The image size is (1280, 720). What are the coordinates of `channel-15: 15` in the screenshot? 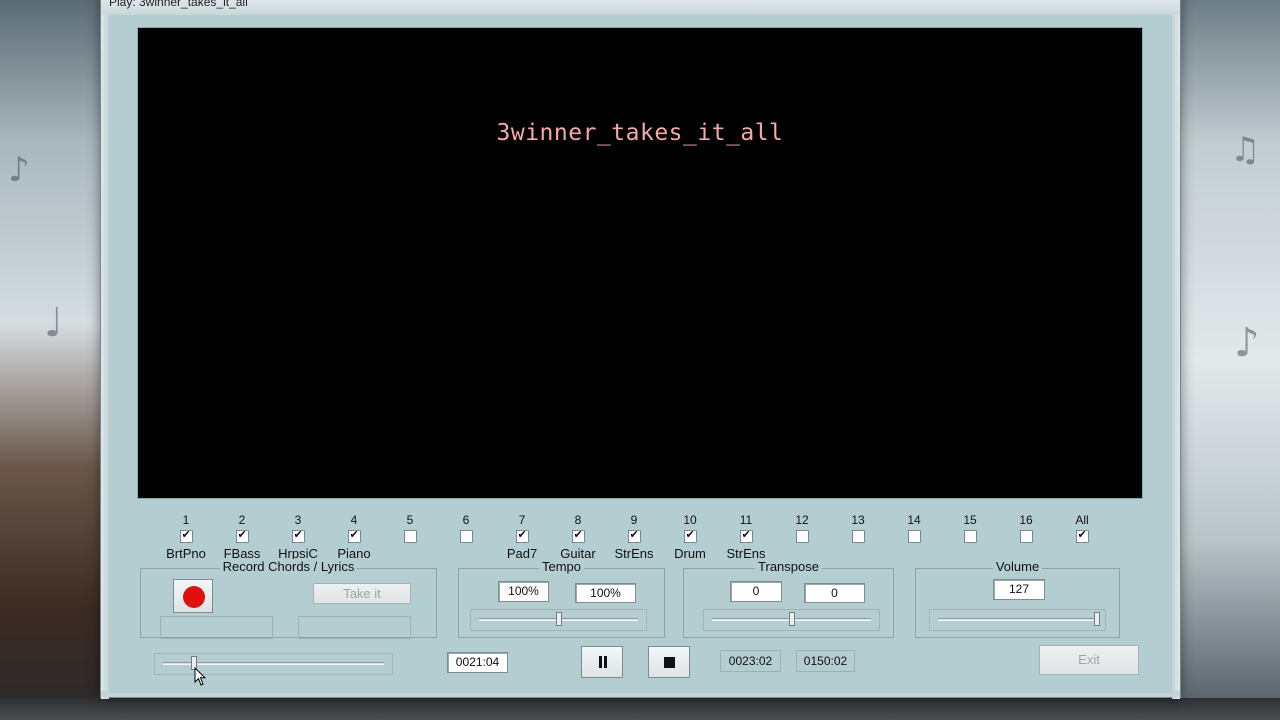 It's located at (970, 536).